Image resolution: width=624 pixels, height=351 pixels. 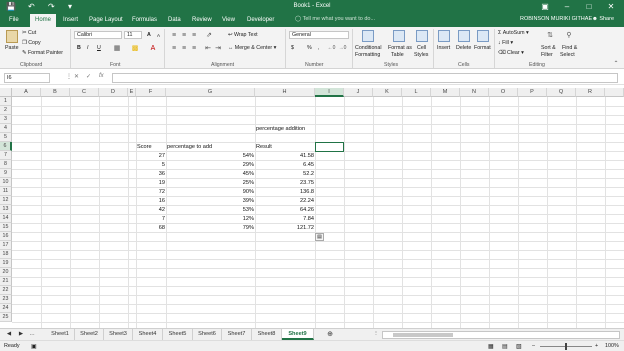 I want to click on column-header-selected: I, so click(x=329, y=92).